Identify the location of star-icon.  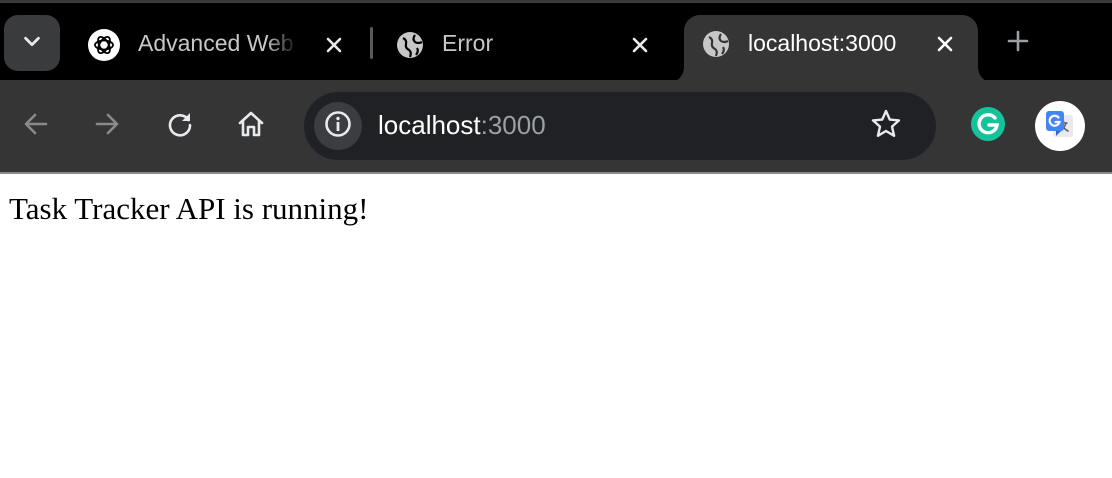
(886, 126).